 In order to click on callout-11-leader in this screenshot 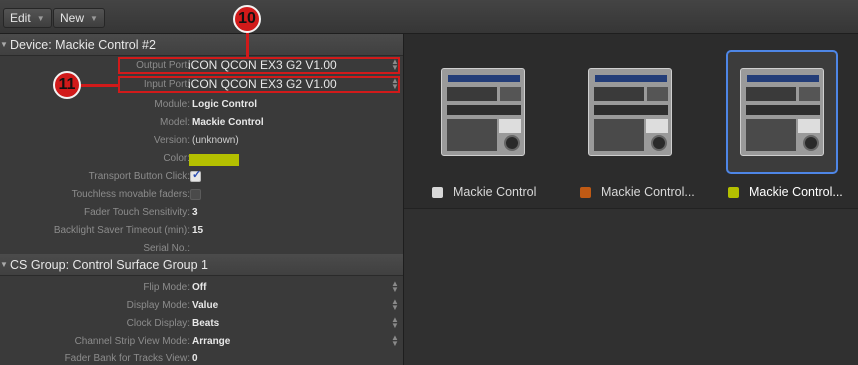, I will do `click(100, 85)`.